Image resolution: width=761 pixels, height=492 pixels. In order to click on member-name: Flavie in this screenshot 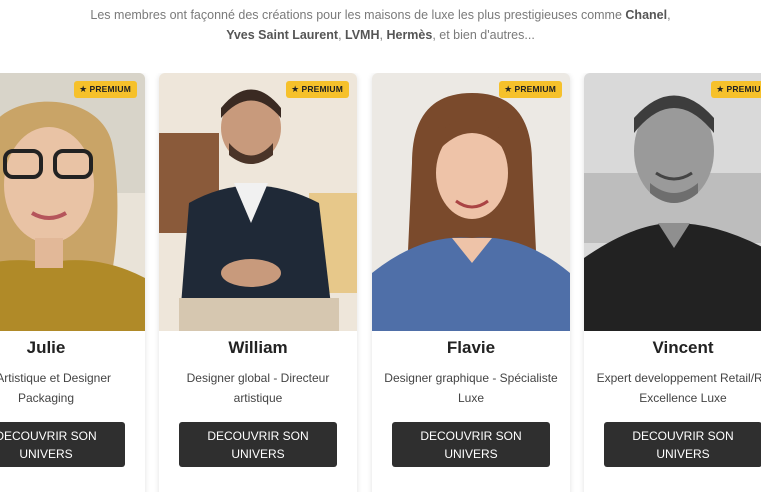, I will do `click(471, 347)`.